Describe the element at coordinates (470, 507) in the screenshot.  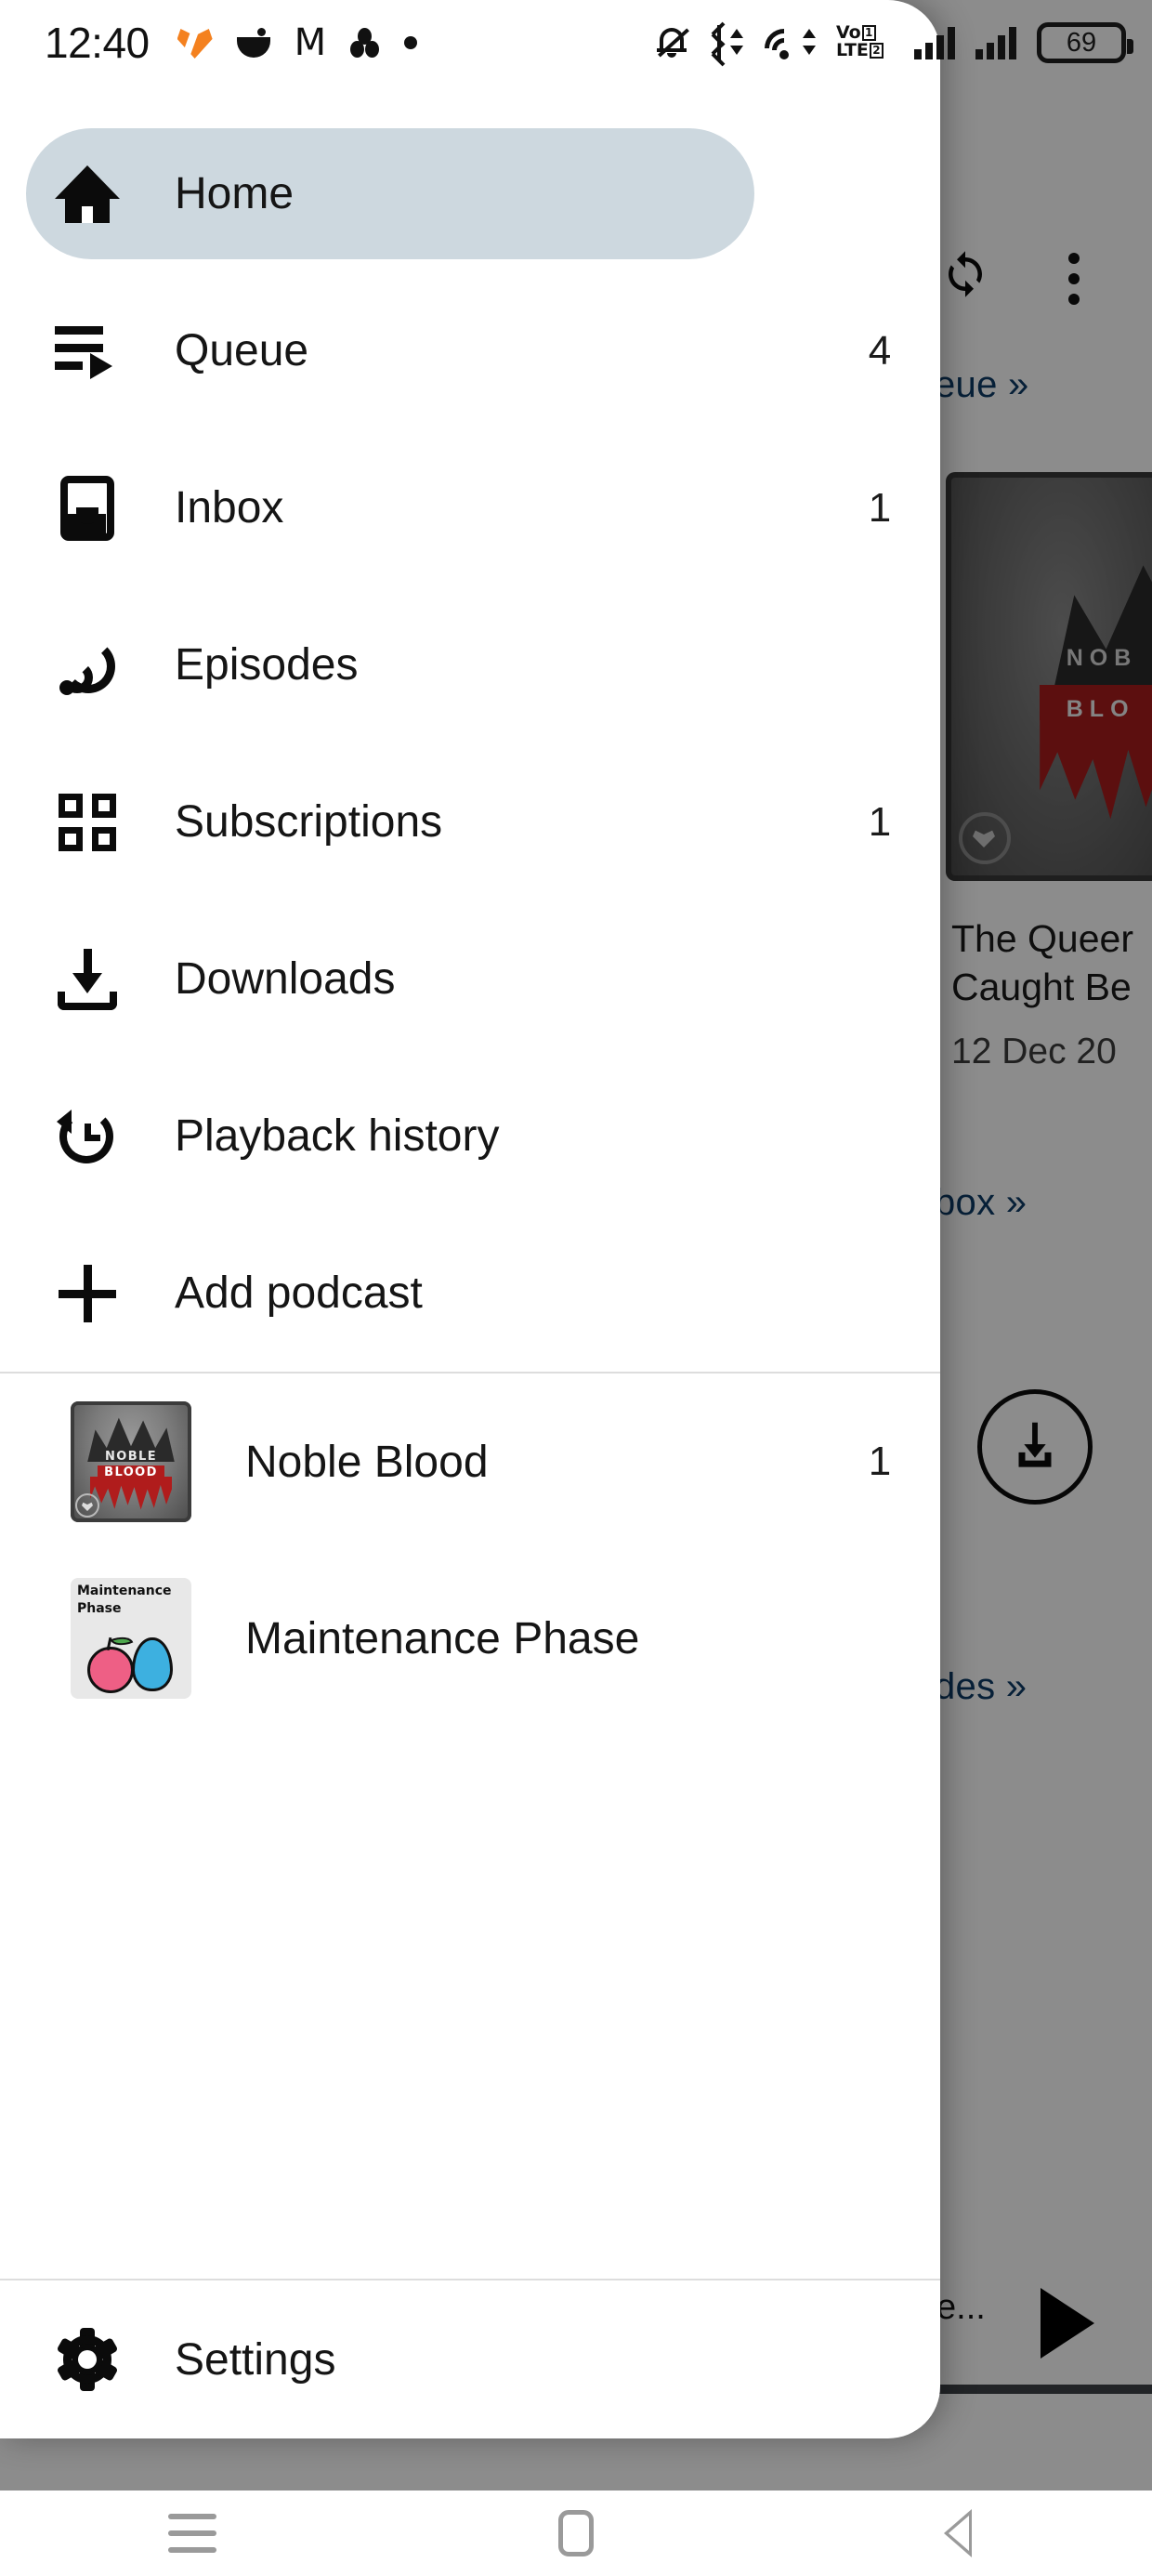
I see `drawer-item-inbox: Inbox 1` at that location.